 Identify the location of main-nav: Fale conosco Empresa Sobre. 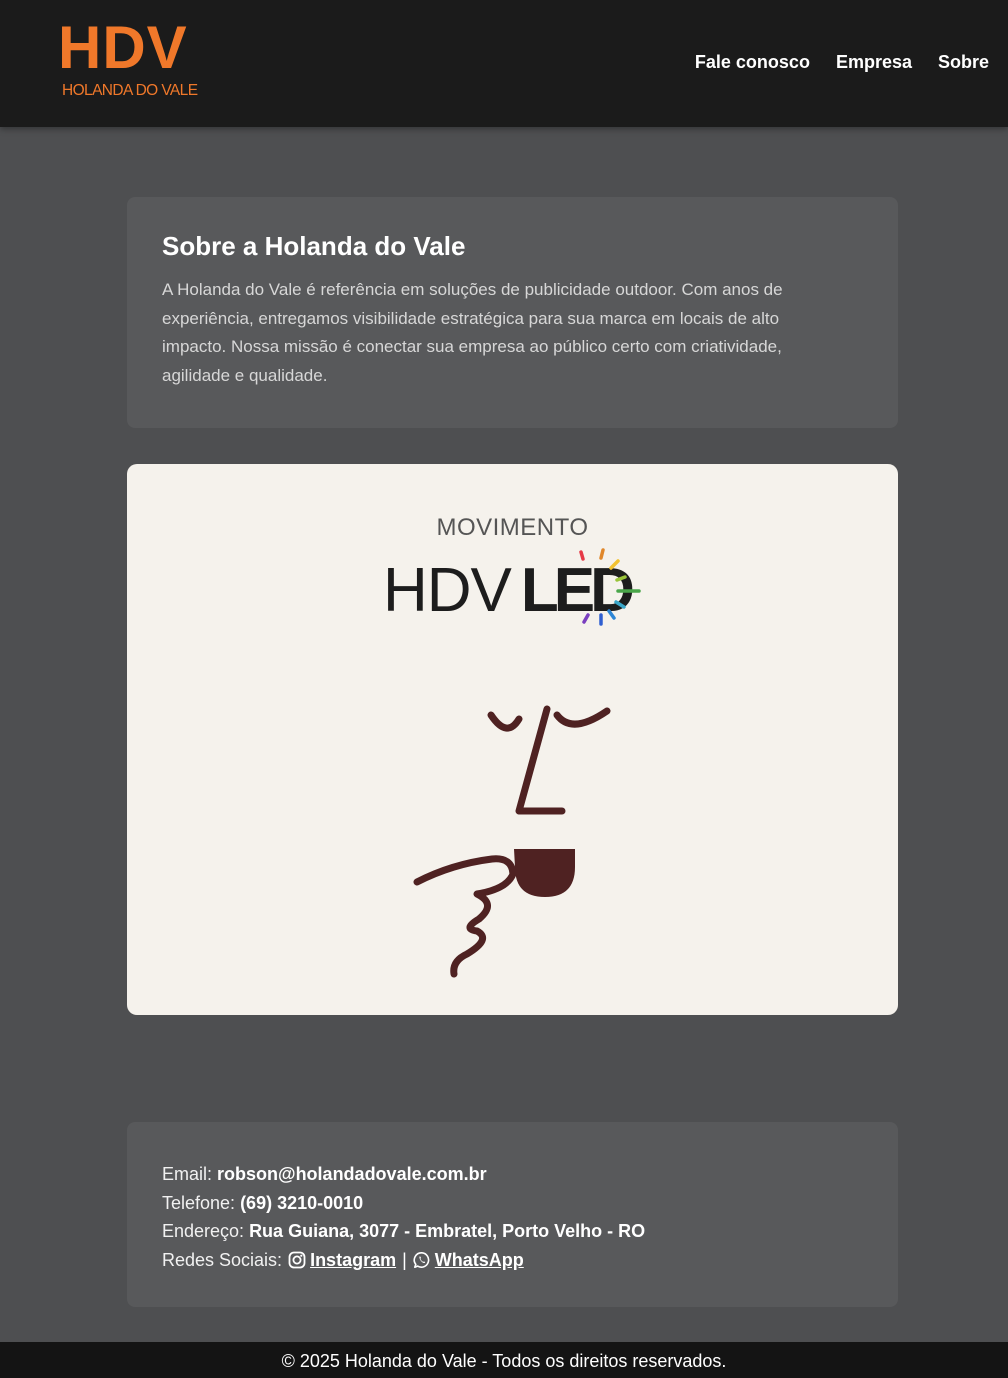
(842, 62).